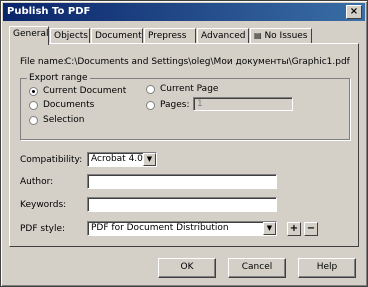 The height and width of the screenshot is (287, 368). Describe the element at coordinates (29, 35) in the screenshot. I see `tab-general: General` at that location.